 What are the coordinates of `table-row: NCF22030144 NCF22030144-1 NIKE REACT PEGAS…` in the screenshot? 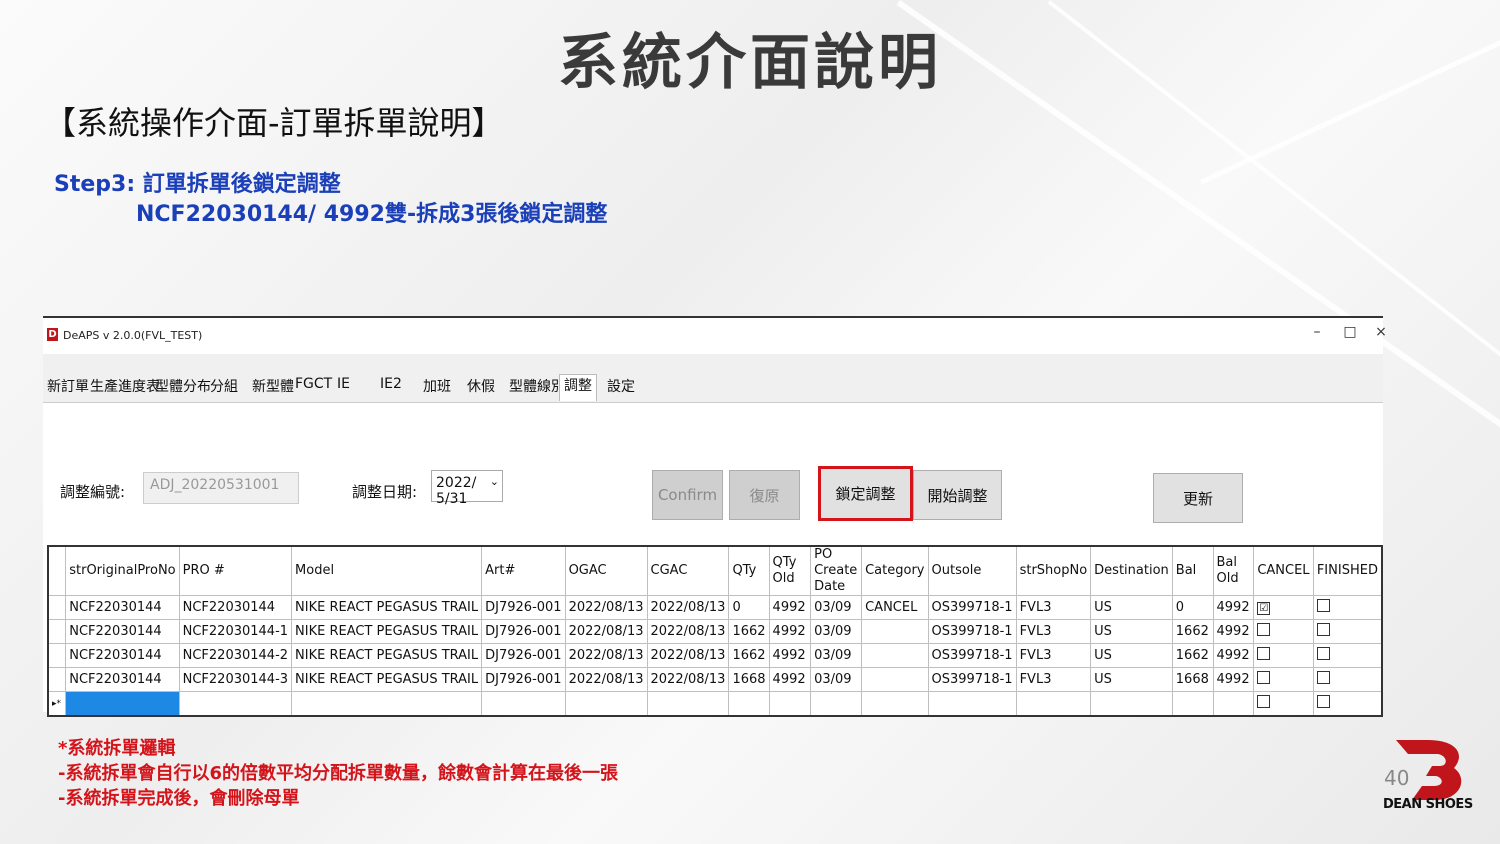 It's located at (715, 631).